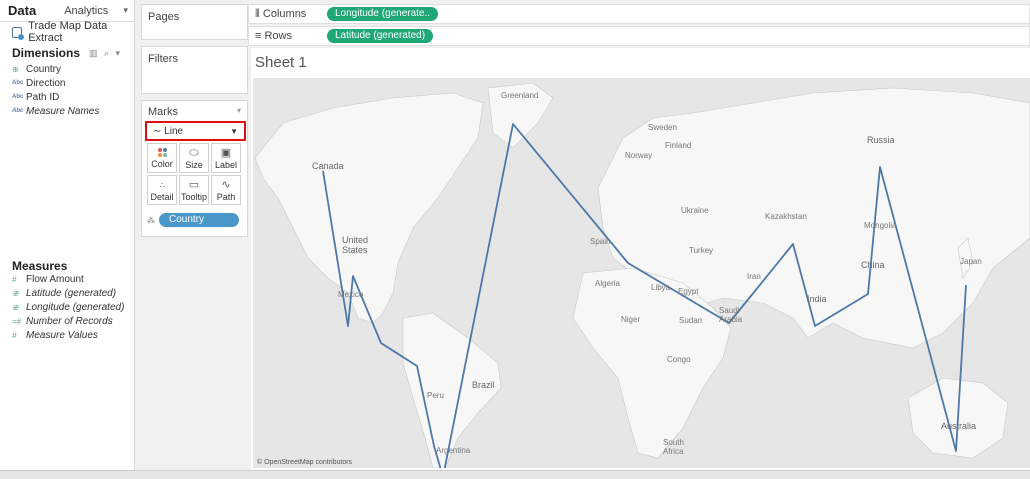  I want to click on label-china: China, so click(873, 265).